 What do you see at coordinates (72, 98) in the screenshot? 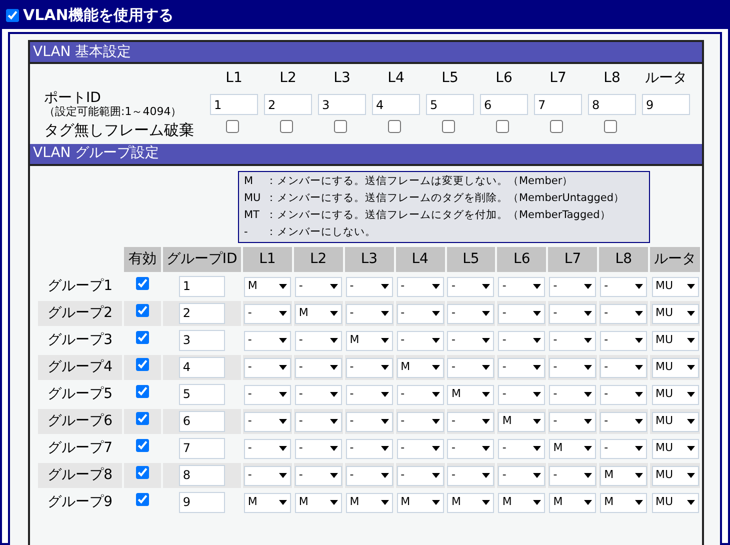
I see `field-label: ポートID` at bounding box center [72, 98].